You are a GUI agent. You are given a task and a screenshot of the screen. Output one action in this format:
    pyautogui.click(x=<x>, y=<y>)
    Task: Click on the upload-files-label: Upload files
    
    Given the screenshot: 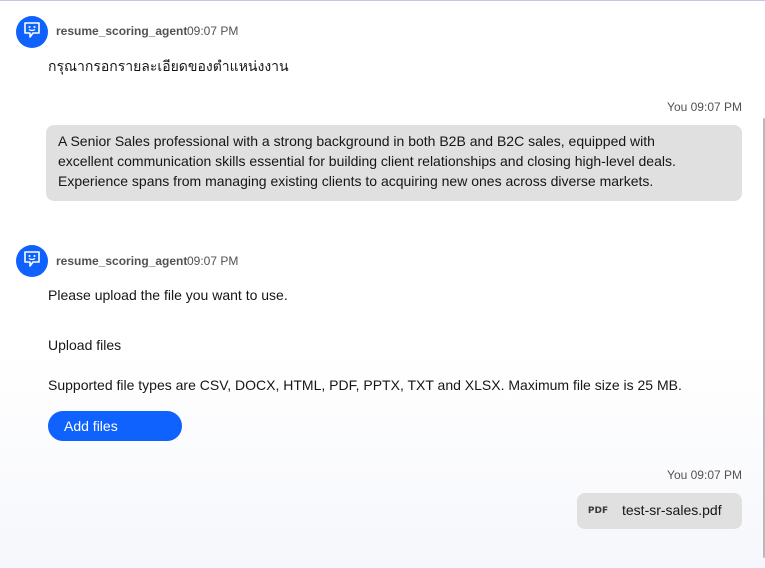 What is the action you would take?
    pyautogui.click(x=85, y=345)
    